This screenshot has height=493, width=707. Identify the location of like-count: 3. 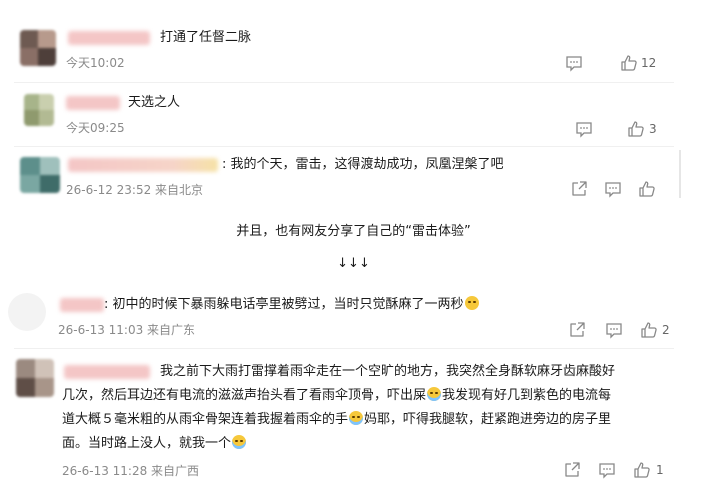
(653, 129).